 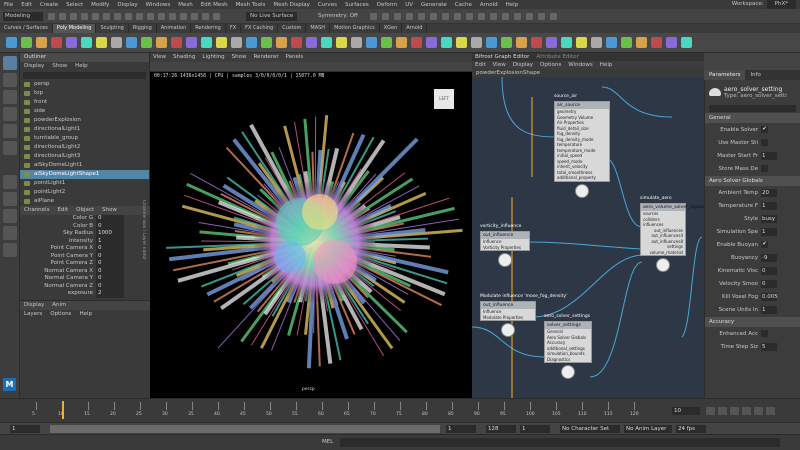 What do you see at coordinates (686, 411) in the screenshot?
I see `current-frame-field: 10` at bounding box center [686, 411].